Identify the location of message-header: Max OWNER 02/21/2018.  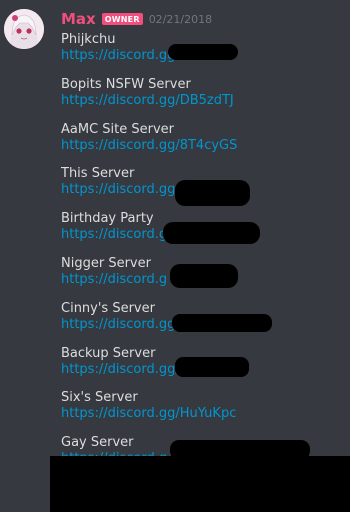
(136, 19).